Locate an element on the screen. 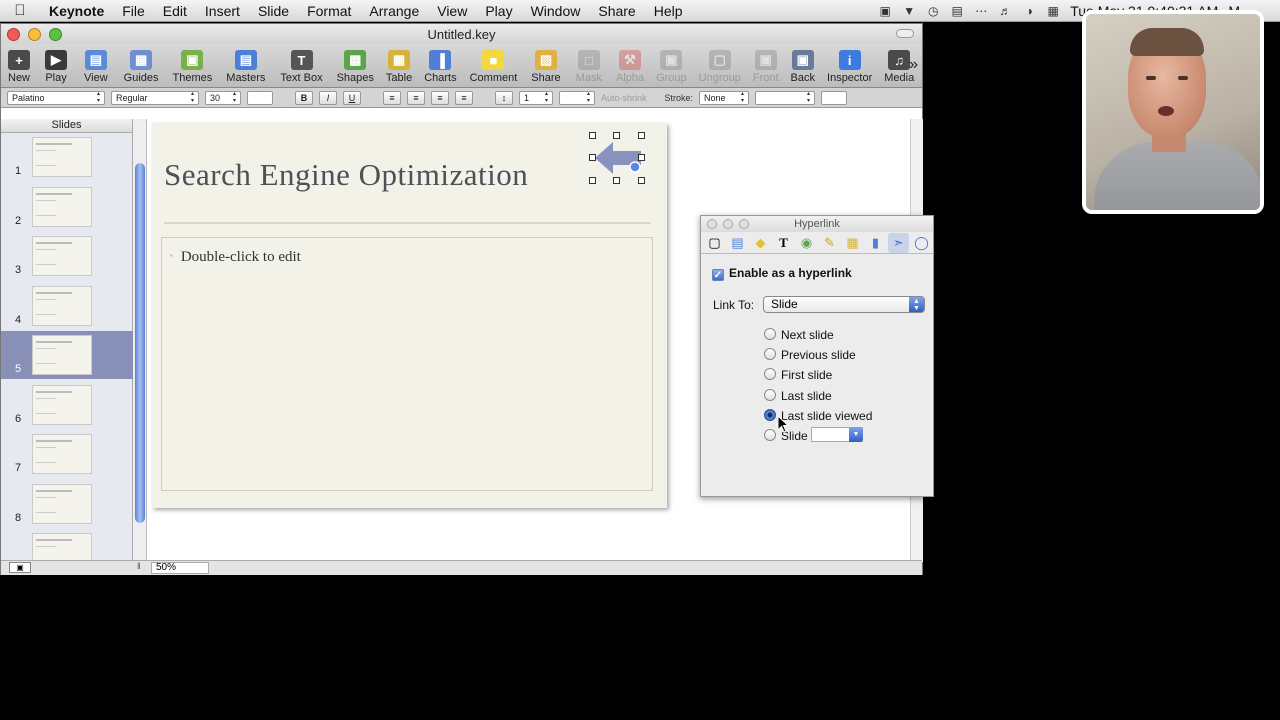 This screenshot has height=720, width=1280. slide-thumbnail-row: 5 is located at coordinates (67, 355).